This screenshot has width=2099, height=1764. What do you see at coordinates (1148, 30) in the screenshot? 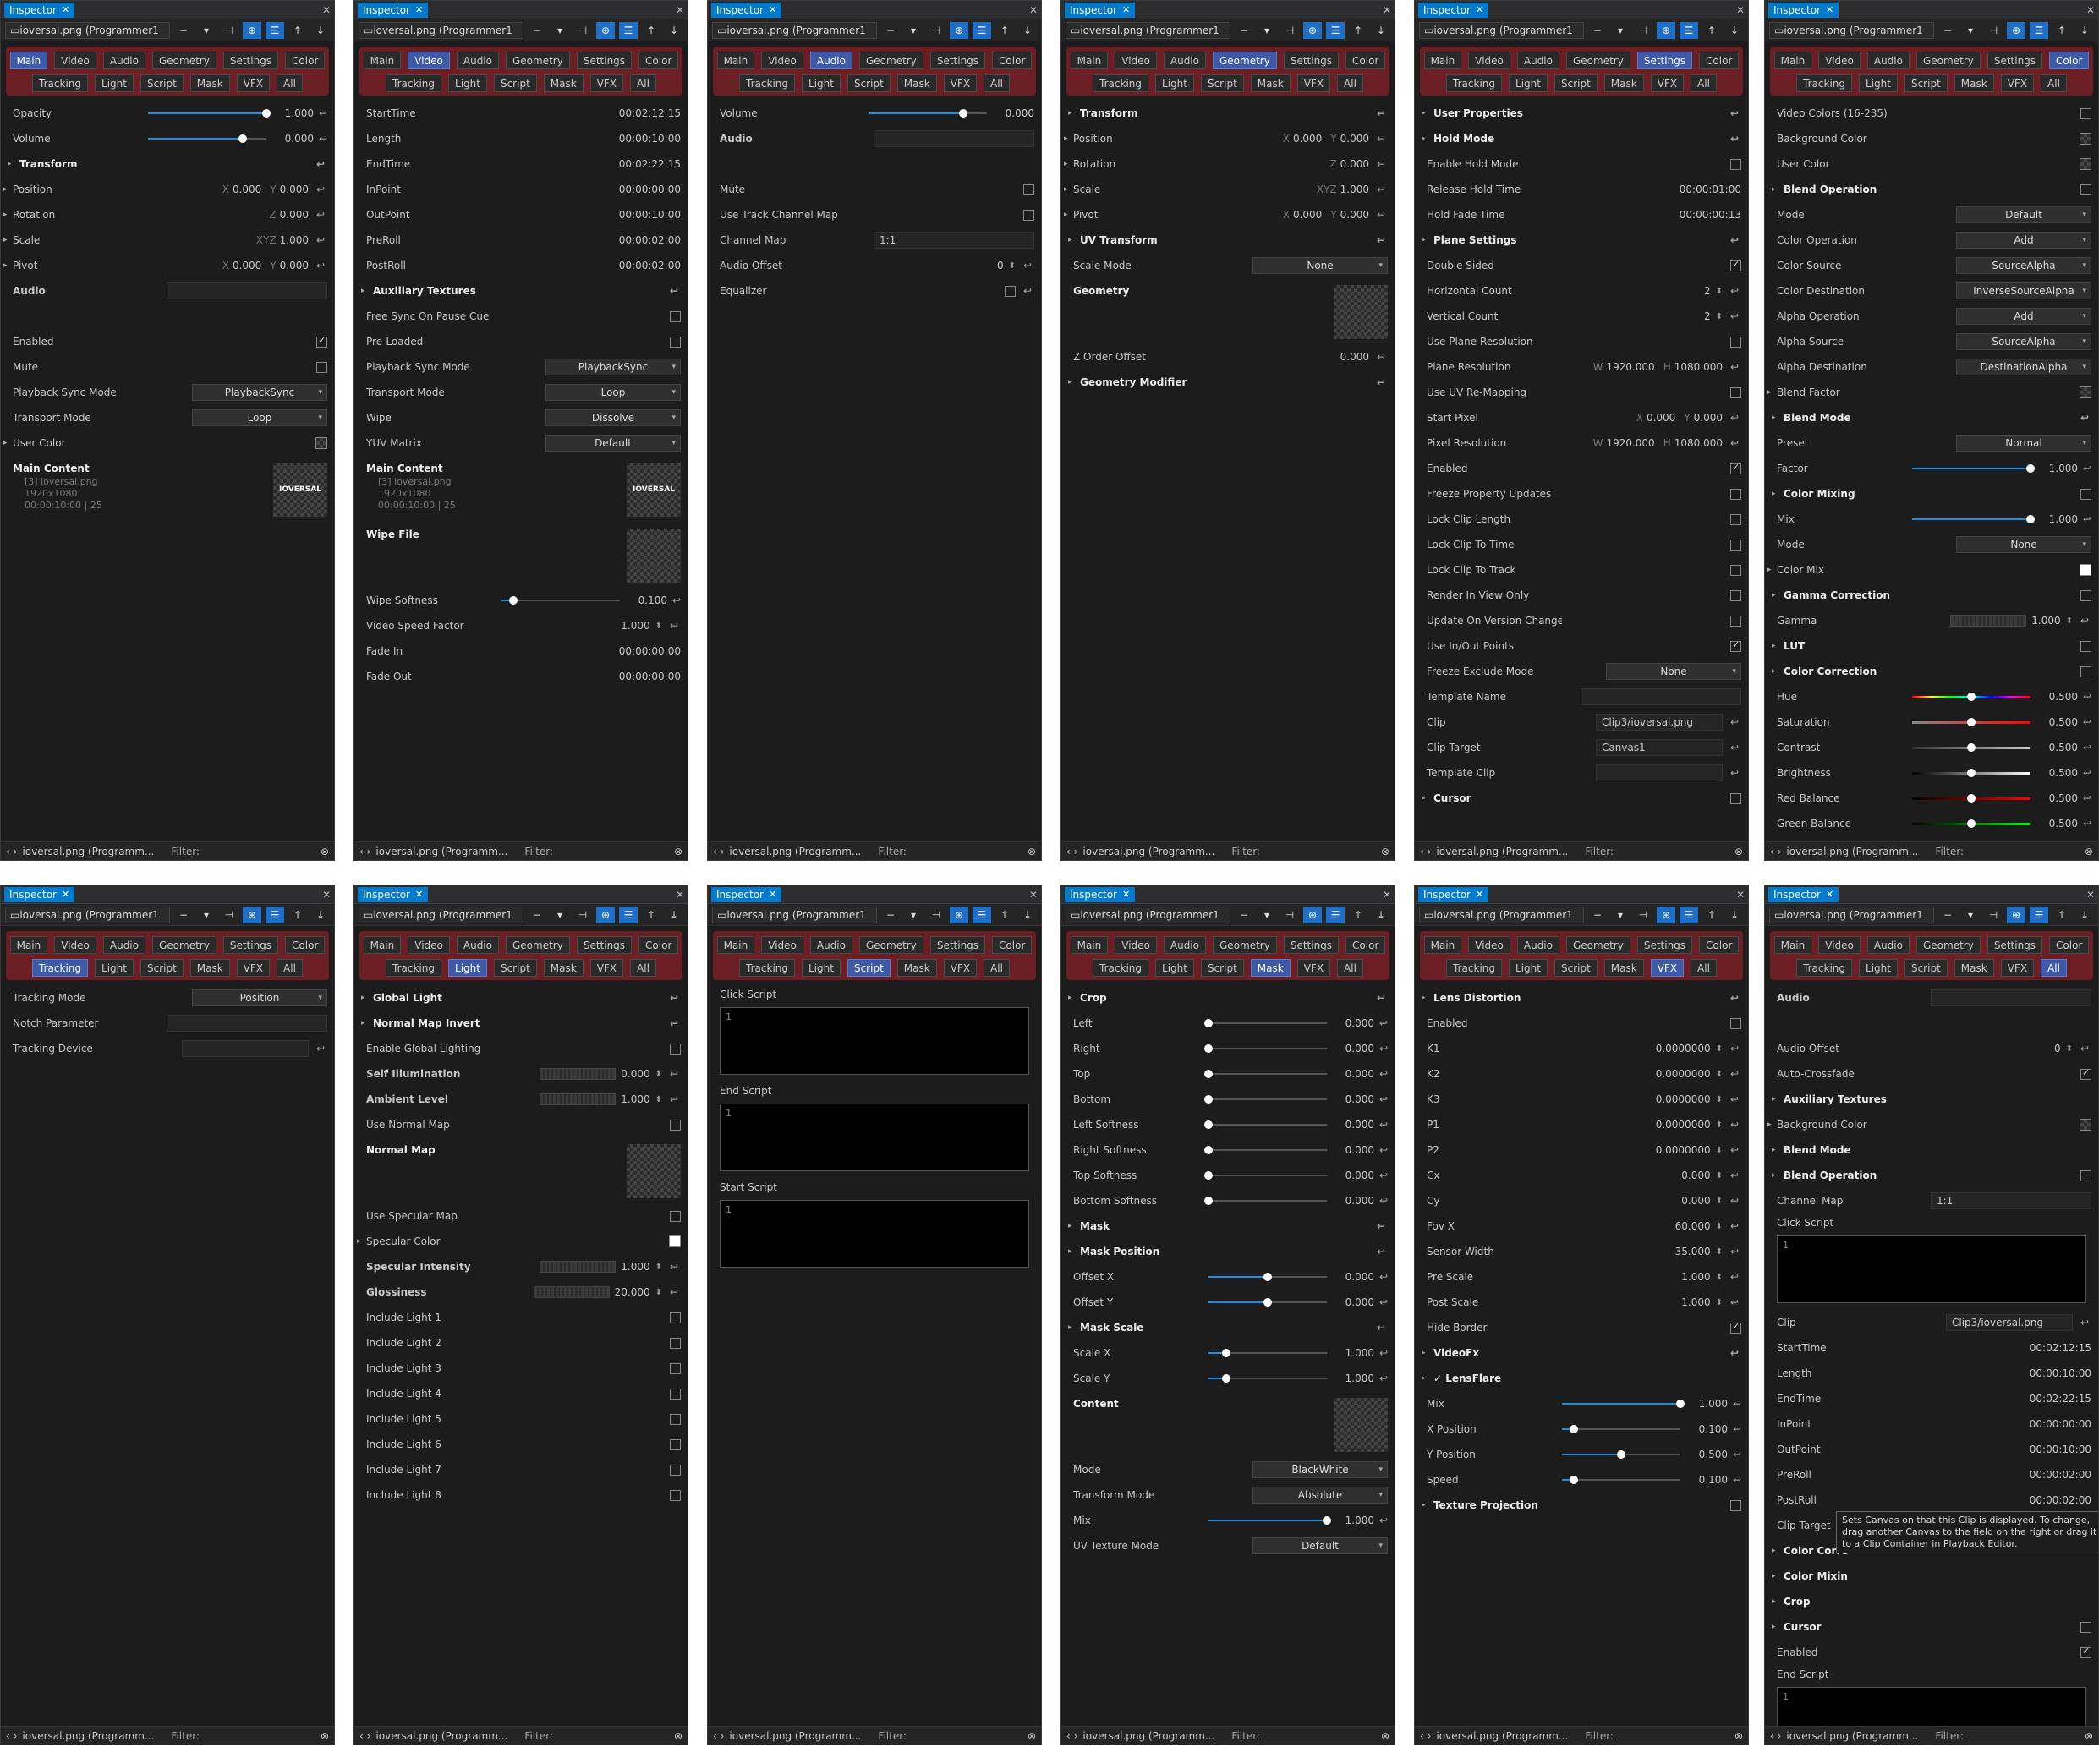
I see `source-select: ▭ ioversal.png (Programmer1` at bounding box center [1148, 30].